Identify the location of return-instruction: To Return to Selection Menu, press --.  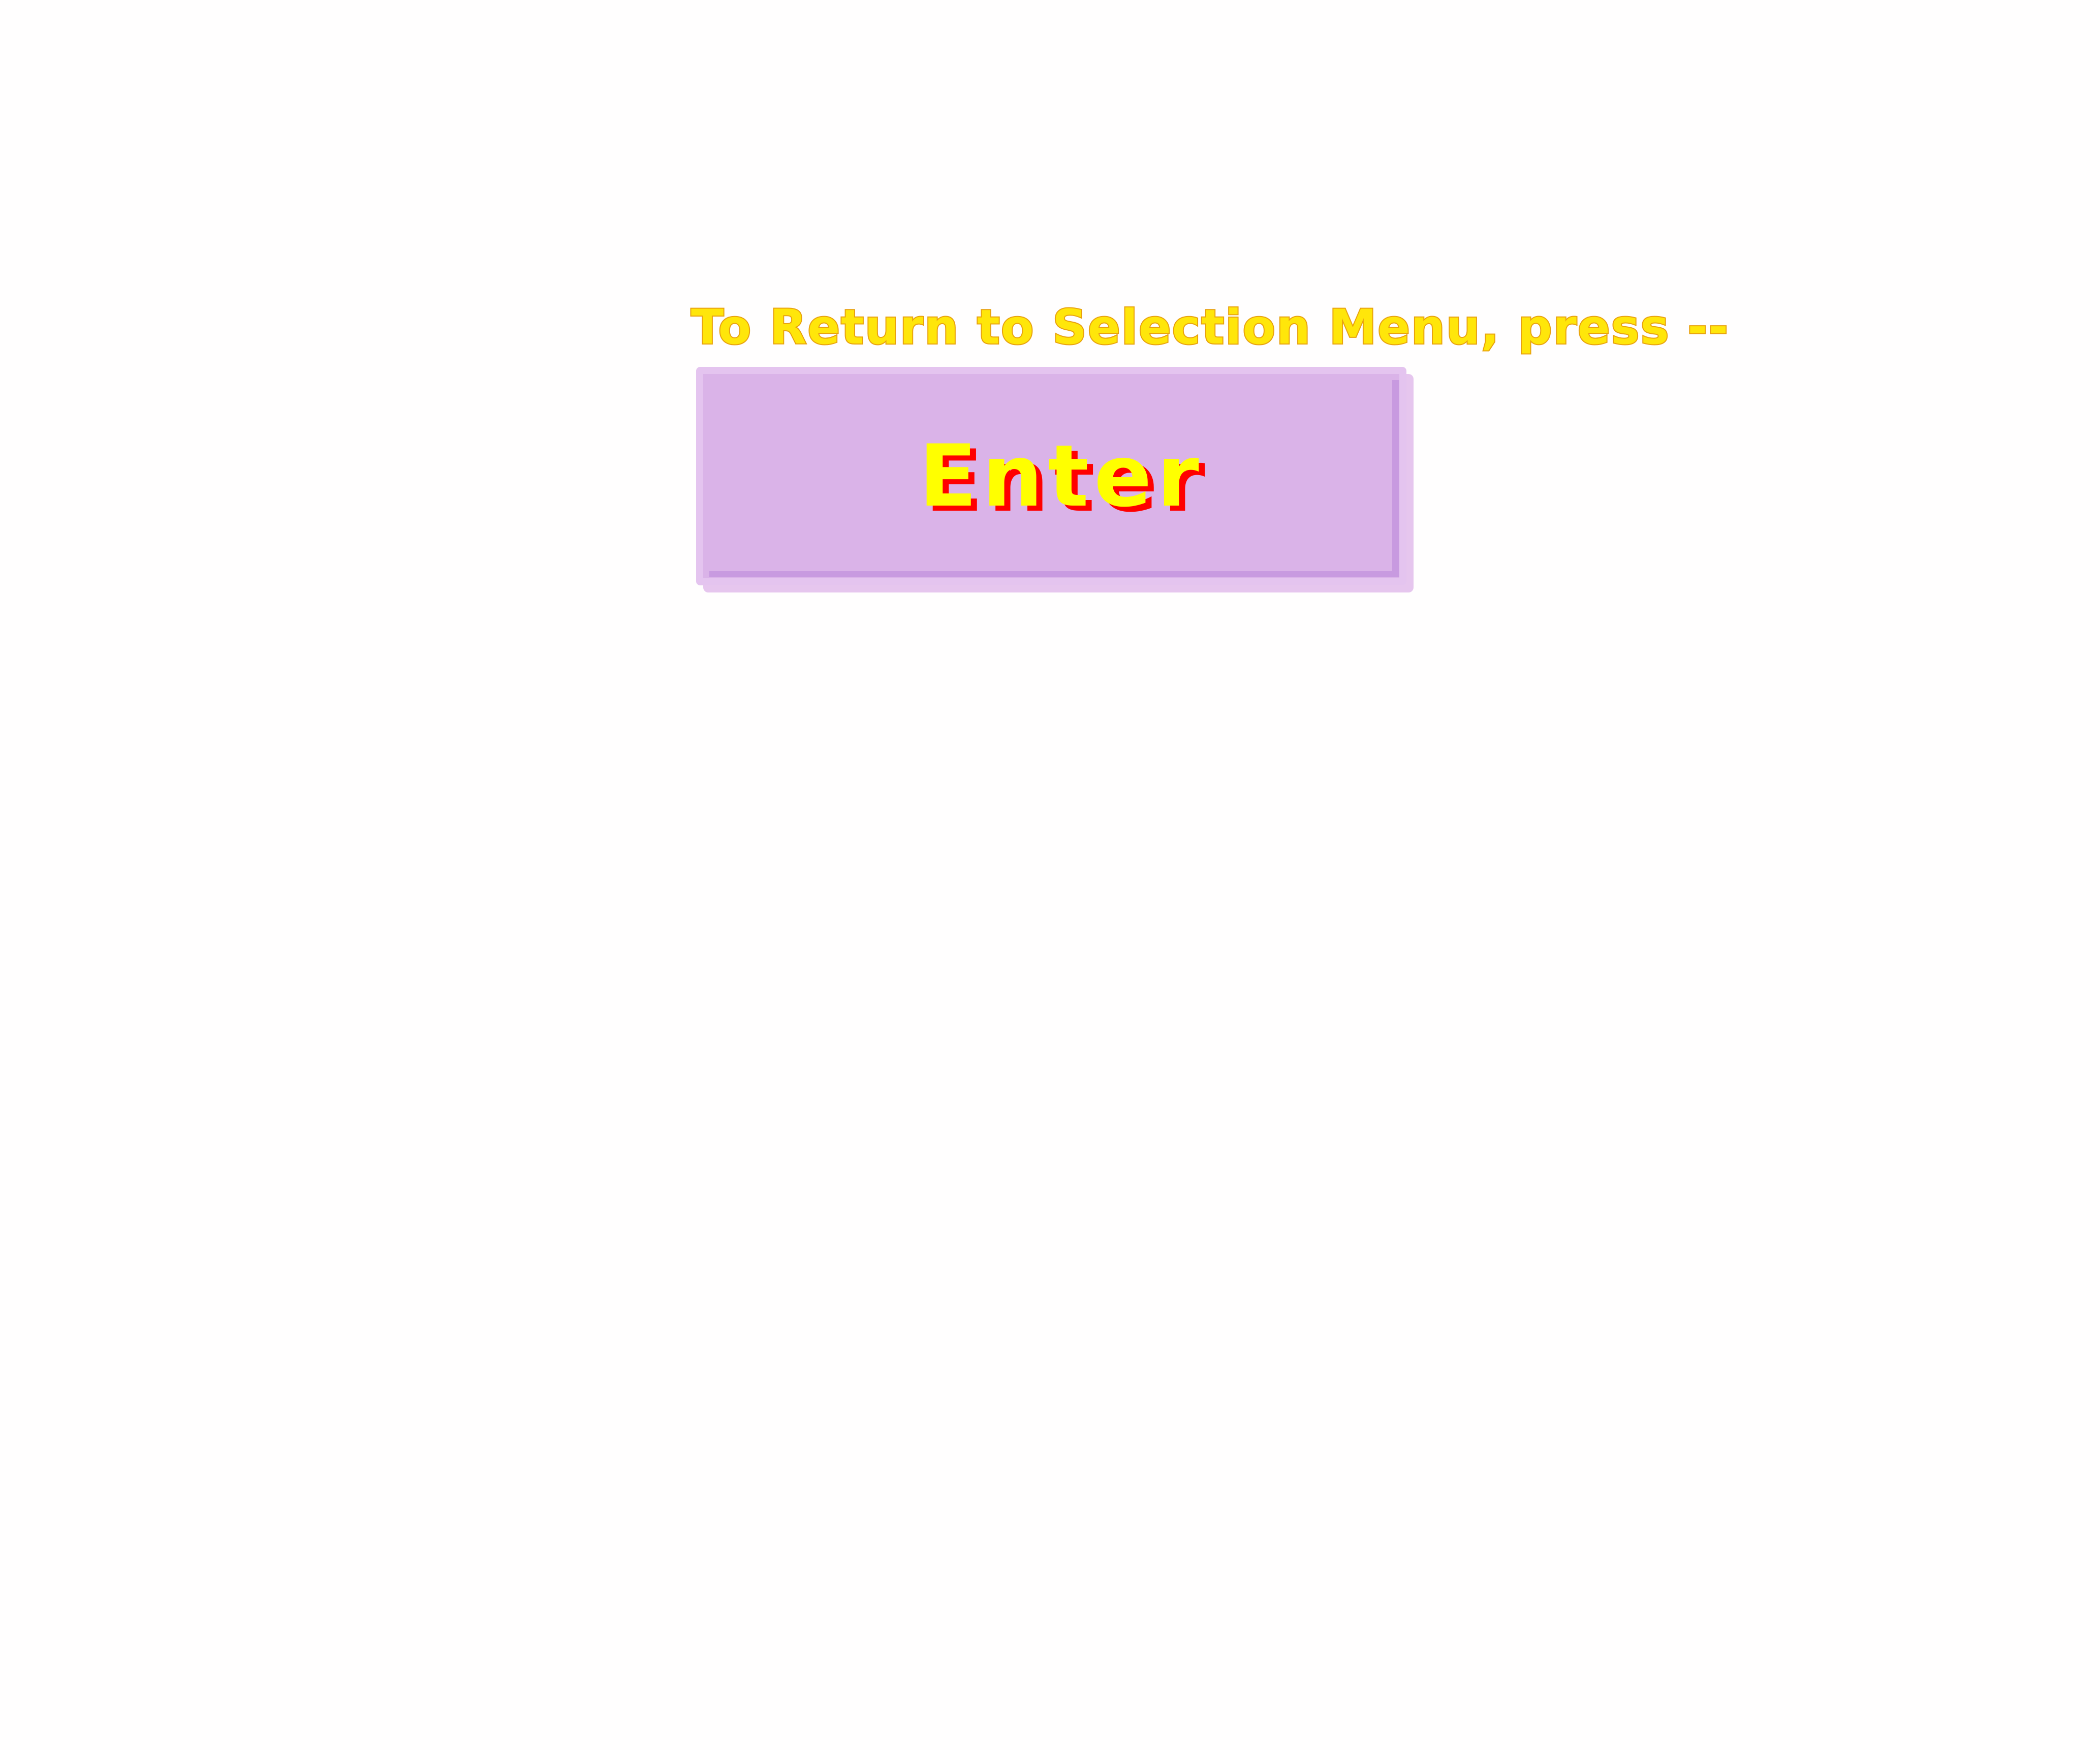
(1210, 327).